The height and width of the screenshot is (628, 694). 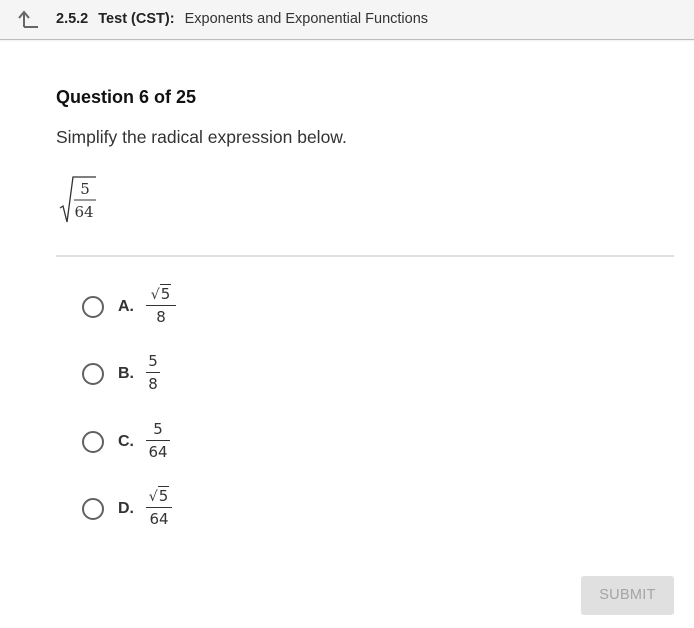 I want to click on section-number: 2.5.2, so click(x=72, y=19).